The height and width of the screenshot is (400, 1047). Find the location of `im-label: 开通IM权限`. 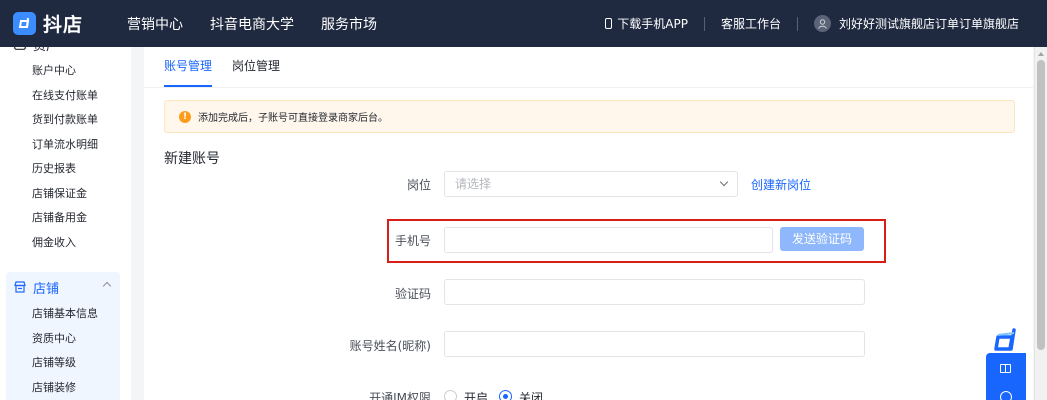

im-label: 开通IM权限 is located at coordinates (400, 395).